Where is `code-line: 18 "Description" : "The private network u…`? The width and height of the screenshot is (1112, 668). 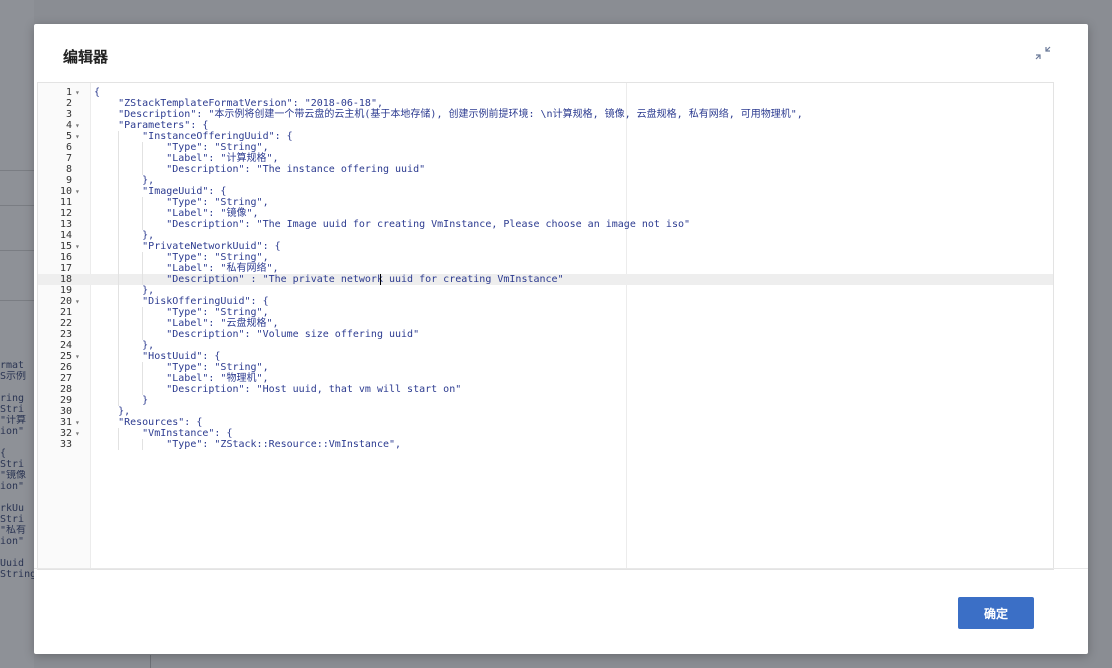
code-line: 18 "Description" : "The private network u… is located at coordinates (545, 279).